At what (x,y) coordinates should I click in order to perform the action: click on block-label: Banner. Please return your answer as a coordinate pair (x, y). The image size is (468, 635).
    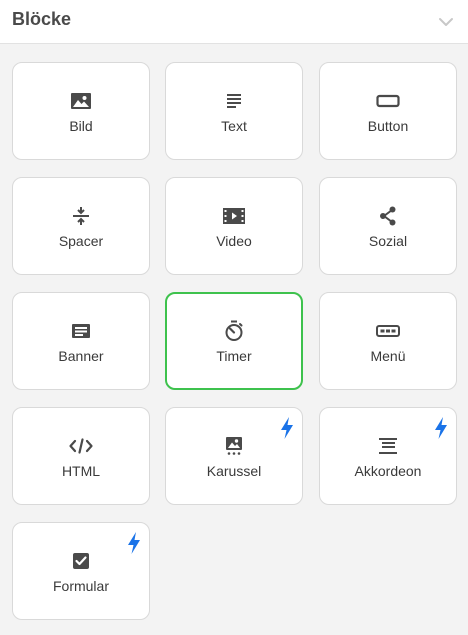
    Looking at the image, I should click on (81, 356).